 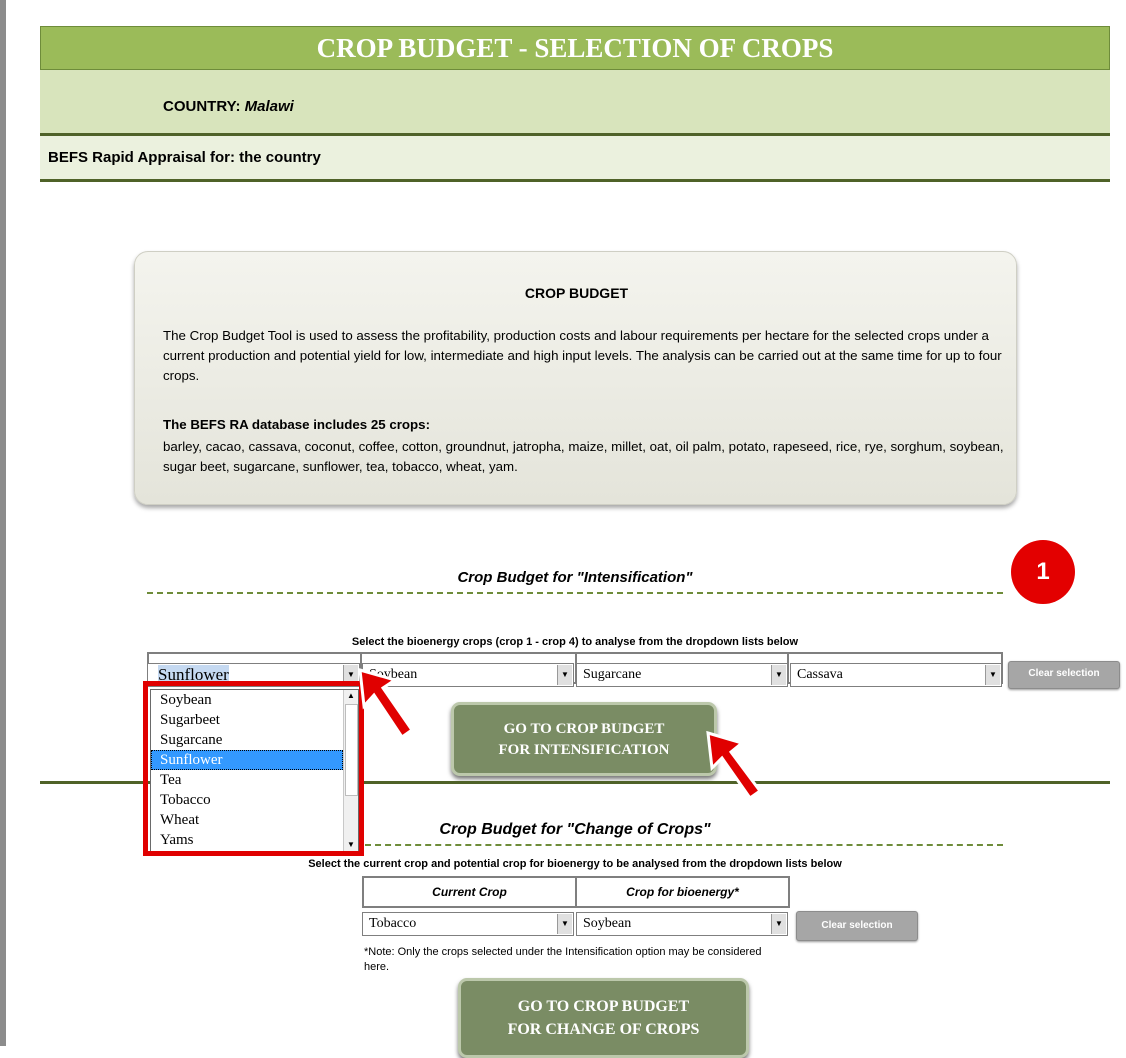 I want to click on go-to-change-of-crops-button: GO TO CROP BUDGET FOR CHANGE OF CROPS, so click(x=603, y=1018).